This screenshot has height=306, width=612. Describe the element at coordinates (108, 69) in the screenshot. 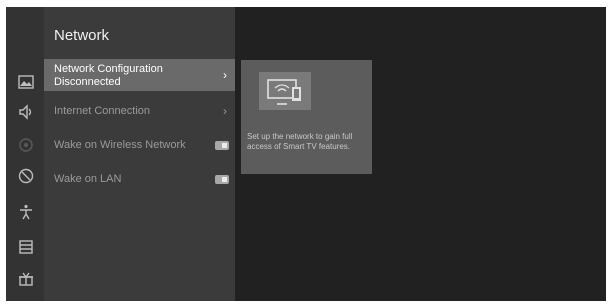

I see `menu-item-label: Network Configuration` at that location.